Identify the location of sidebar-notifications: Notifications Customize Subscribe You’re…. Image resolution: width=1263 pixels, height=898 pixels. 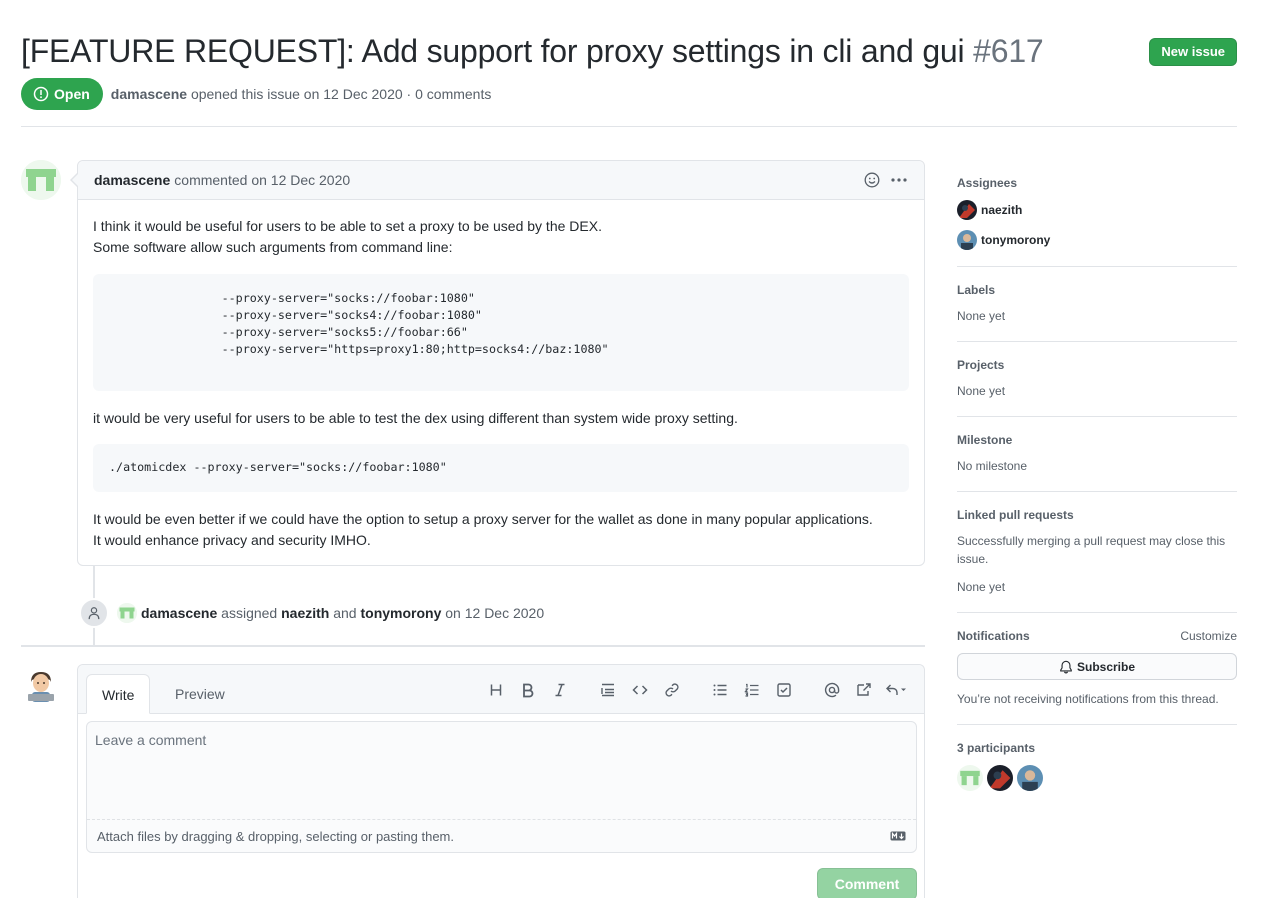
(1097, 669).